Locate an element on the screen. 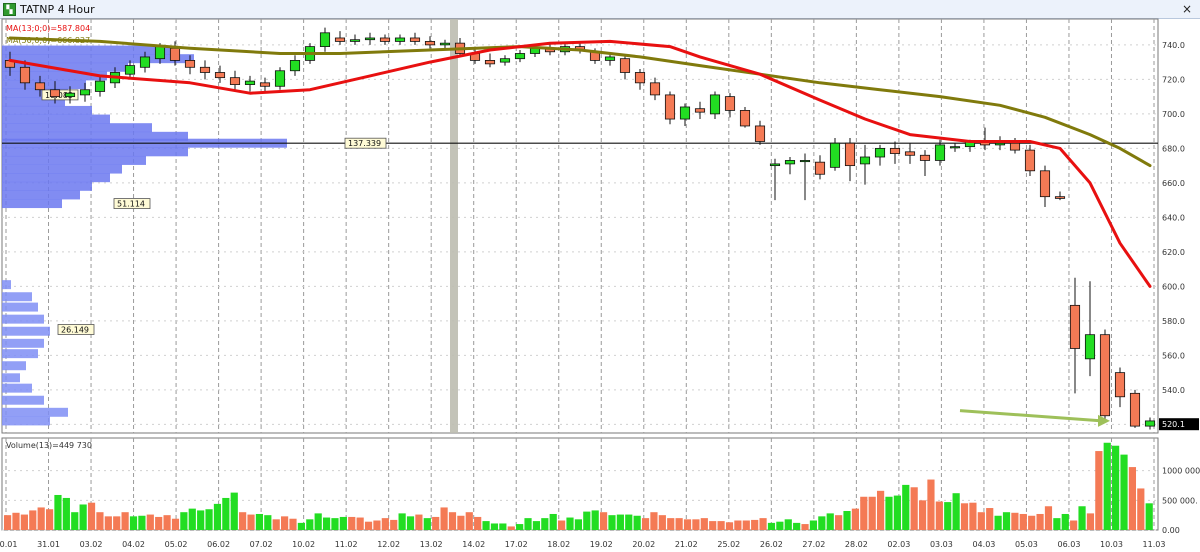 This screenshot has width=1200, height=552. x-tick-label: 28.02 is located at coordinates (856, 544).